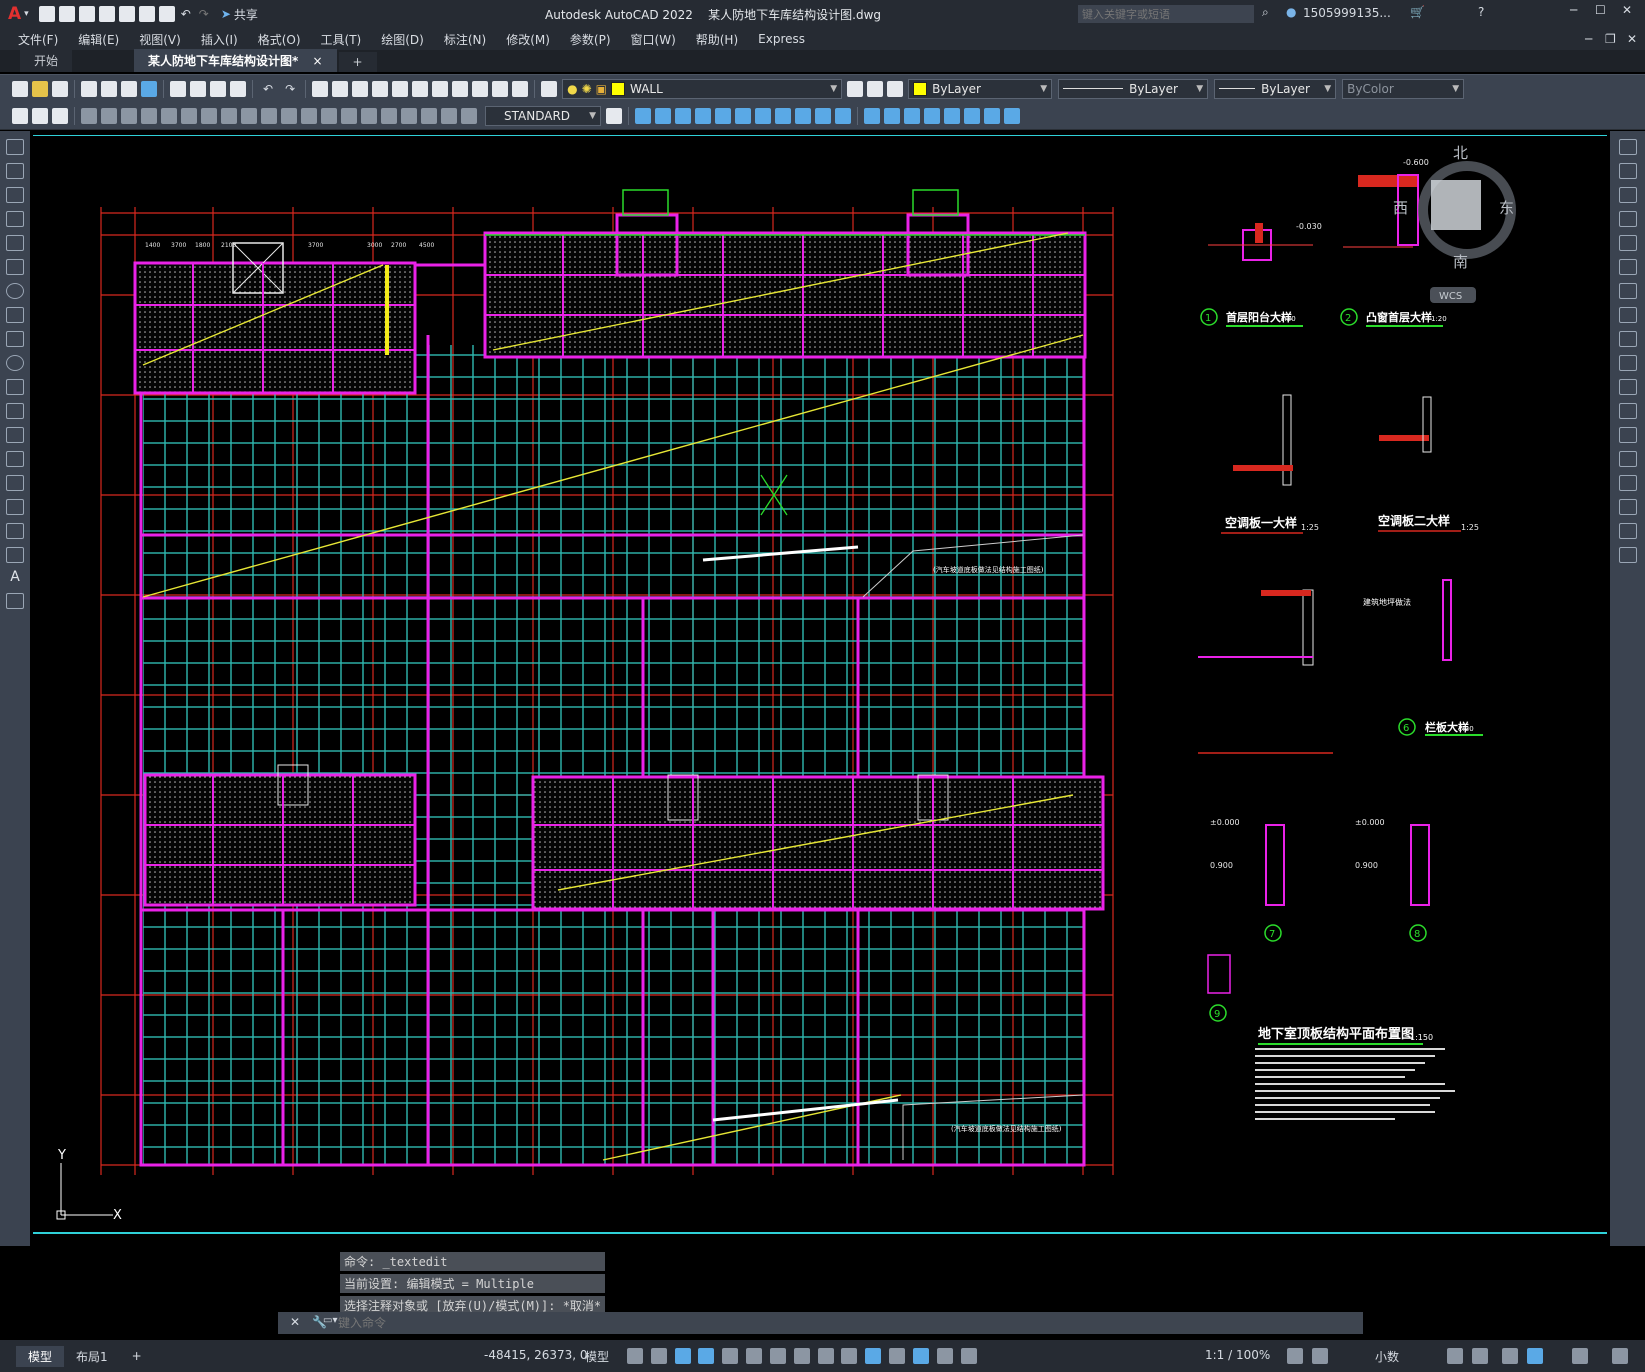 This screenshot has height=1372, width=1645. What do you see at coordinates (1632, 39) in the screenshot?
I see `doc-close-button: ✕` at bounding box center [1632, 39].